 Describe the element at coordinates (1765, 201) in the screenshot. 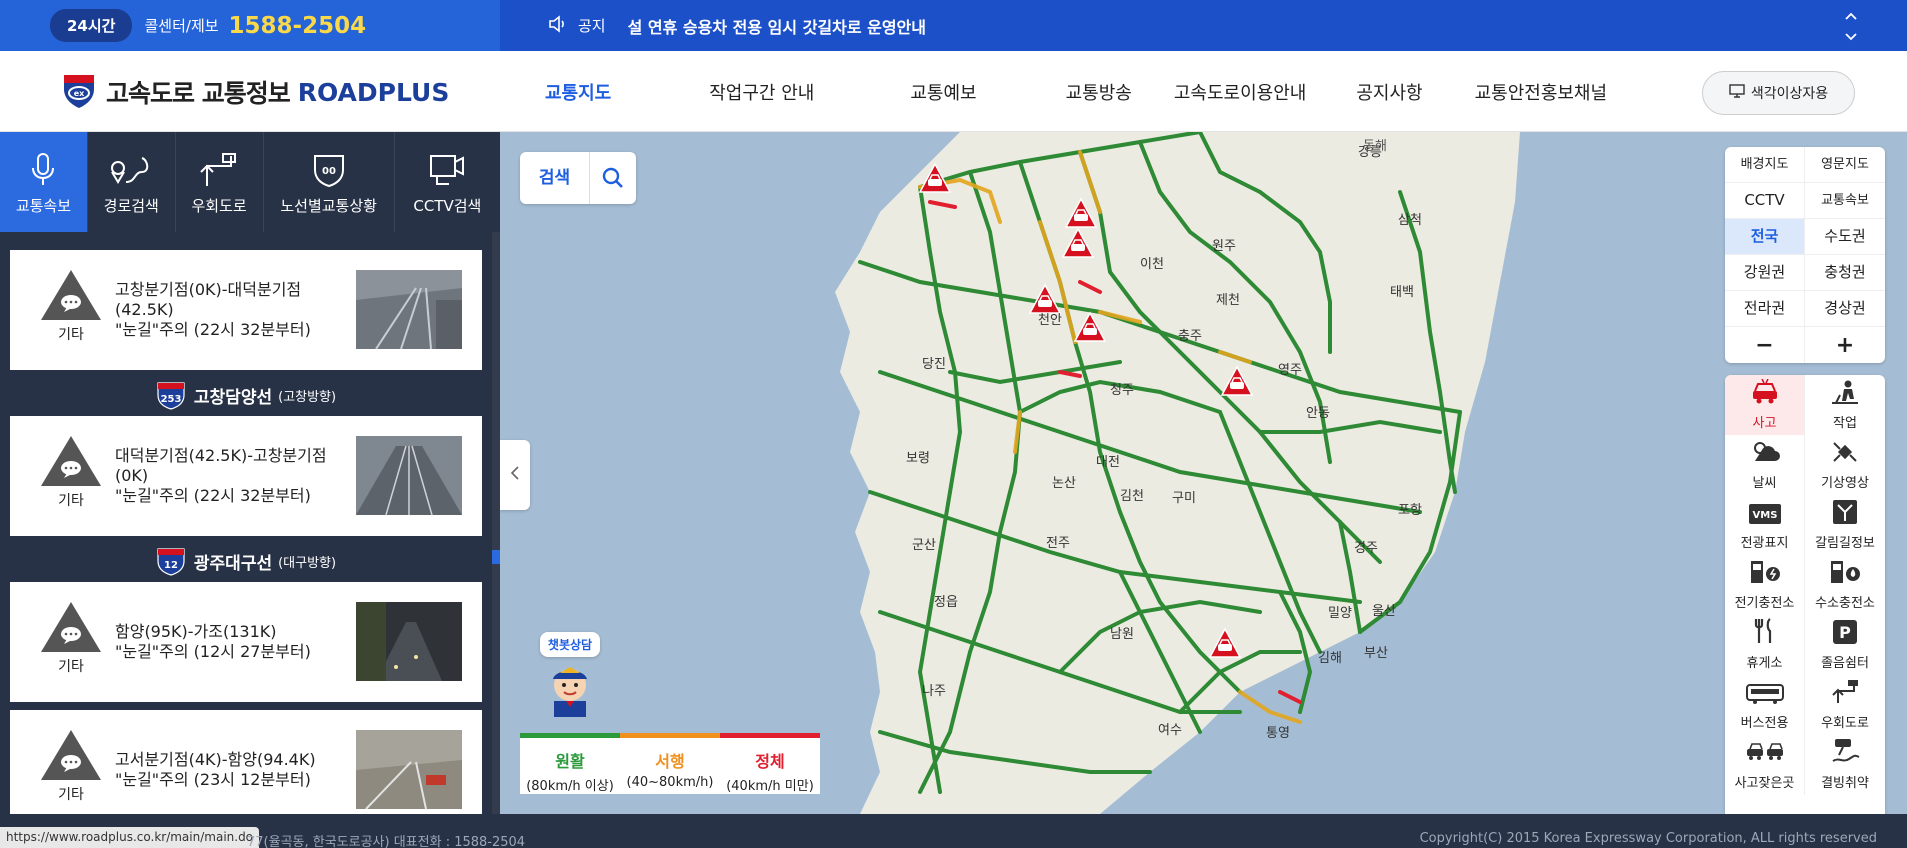

I see `cctv-toggle-button: CCTV` at that location.